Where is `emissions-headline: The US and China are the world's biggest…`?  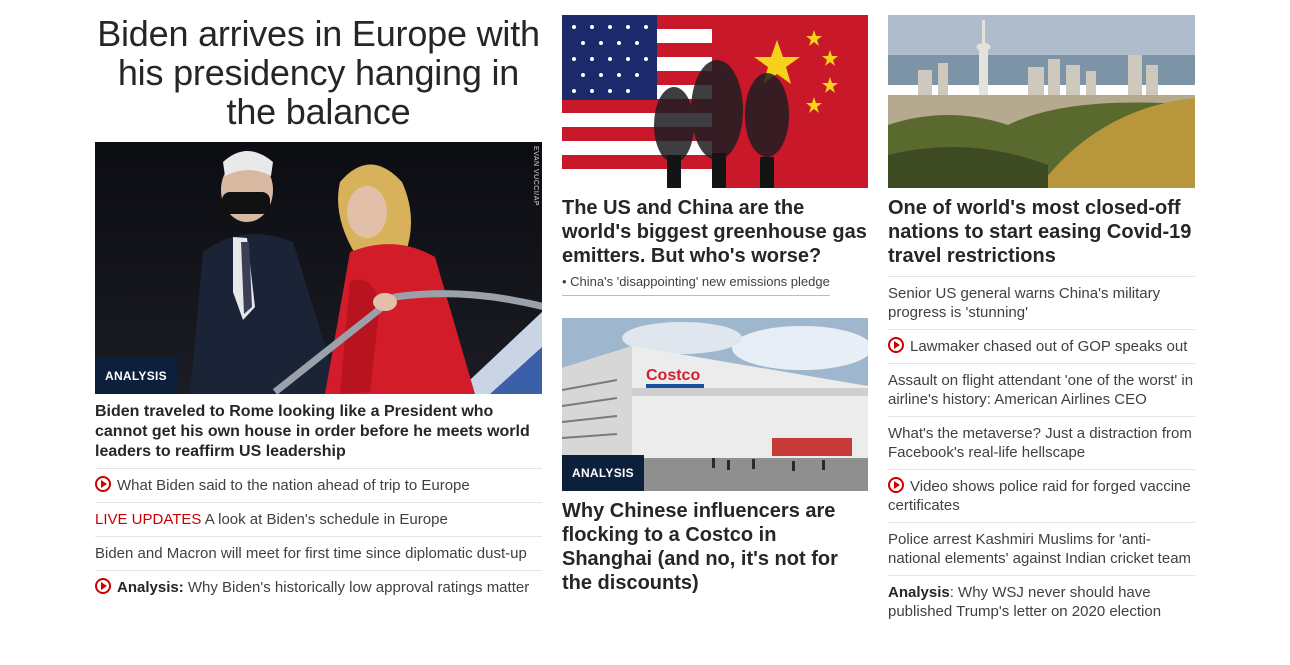 emissions-headline: The US and China are the world's biggest… is located at coordinates (715, 232).